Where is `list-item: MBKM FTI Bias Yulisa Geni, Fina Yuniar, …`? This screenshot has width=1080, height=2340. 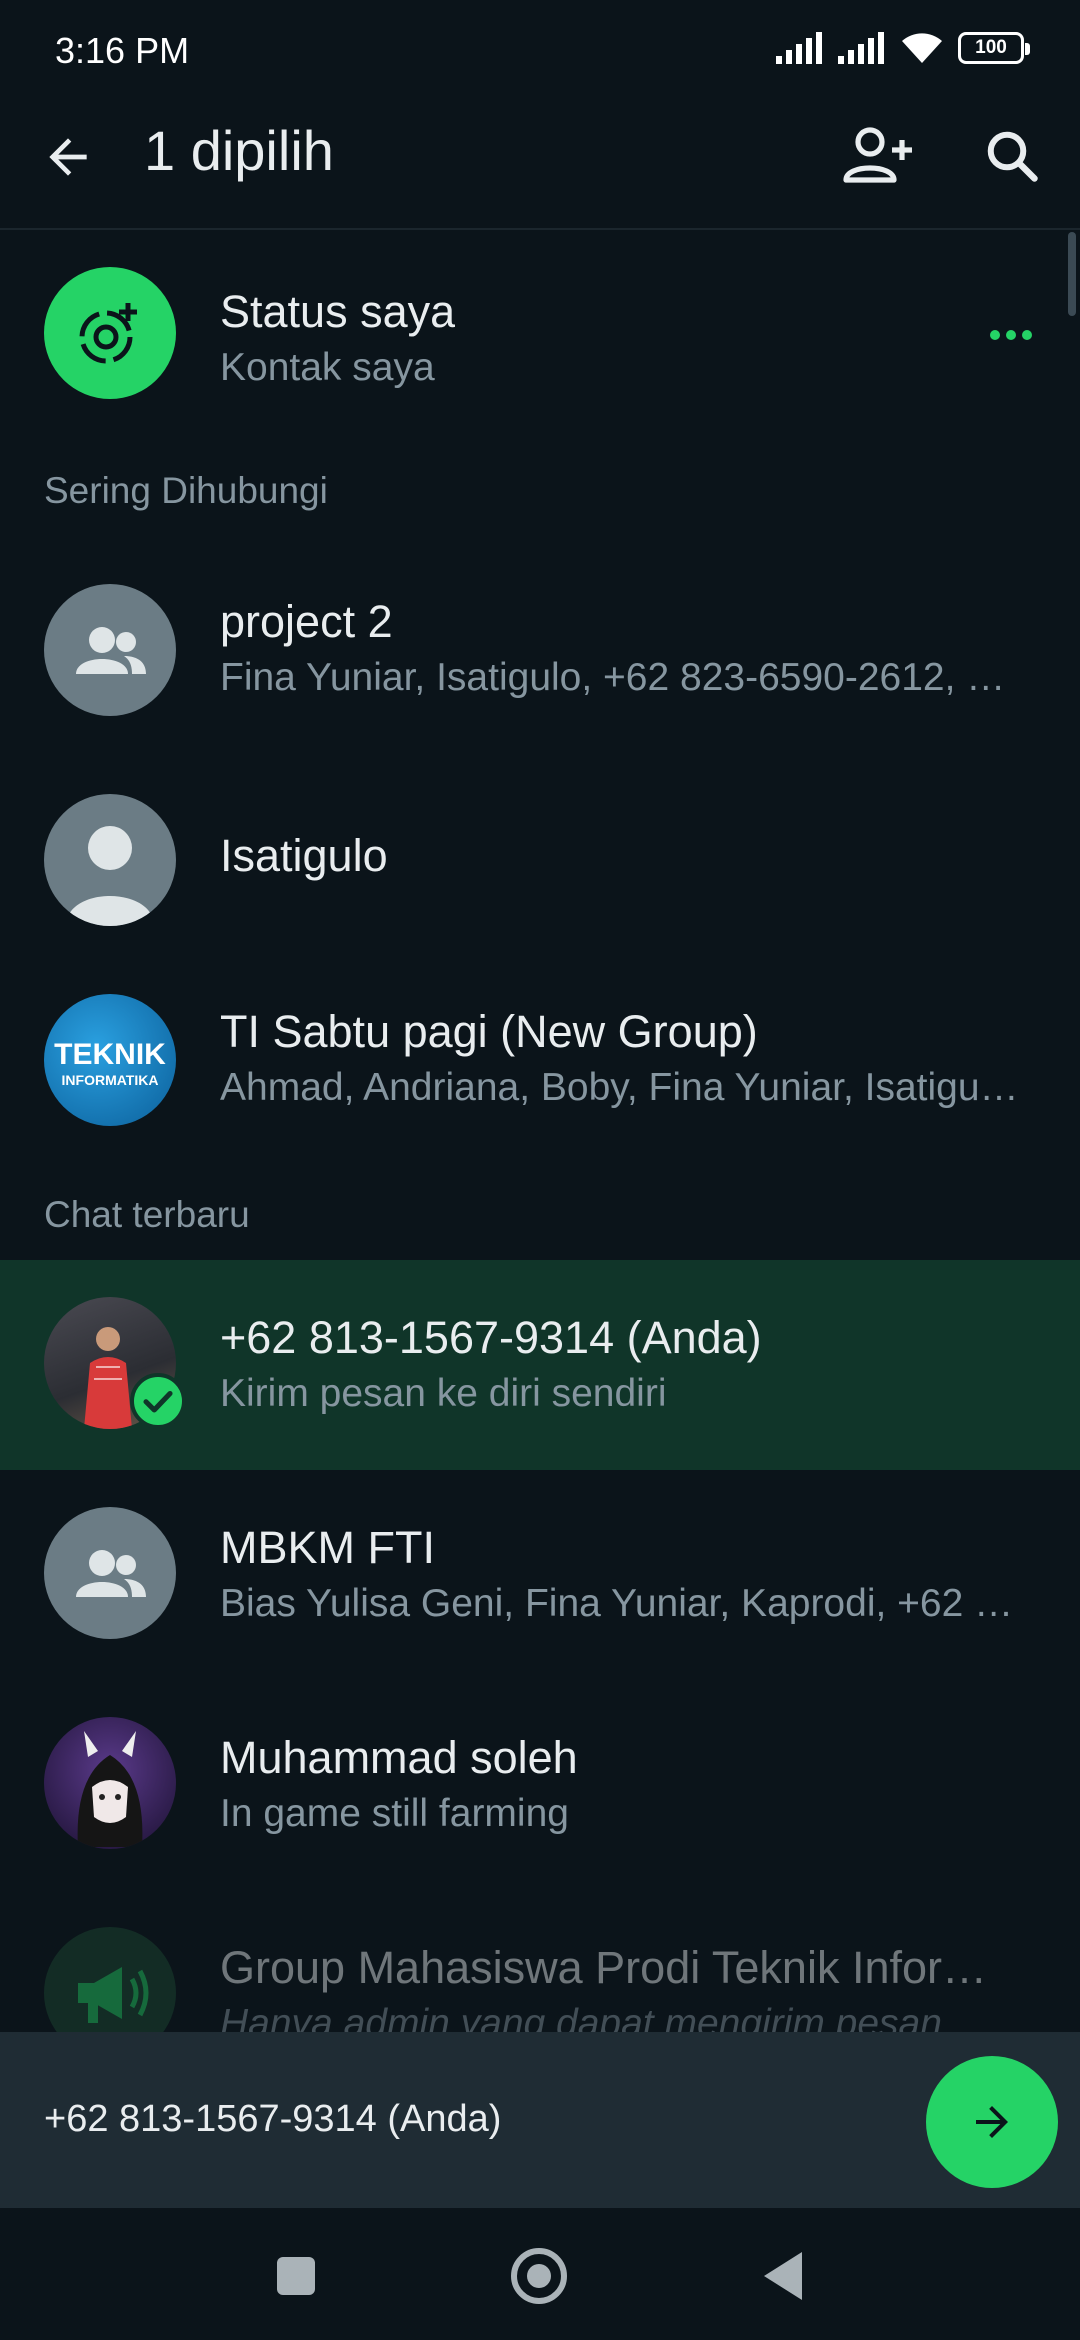
list-item: MBKM FTI Bias Yulisa Geni, Fina Yuniar, … is located at coordinates (540, 1575).